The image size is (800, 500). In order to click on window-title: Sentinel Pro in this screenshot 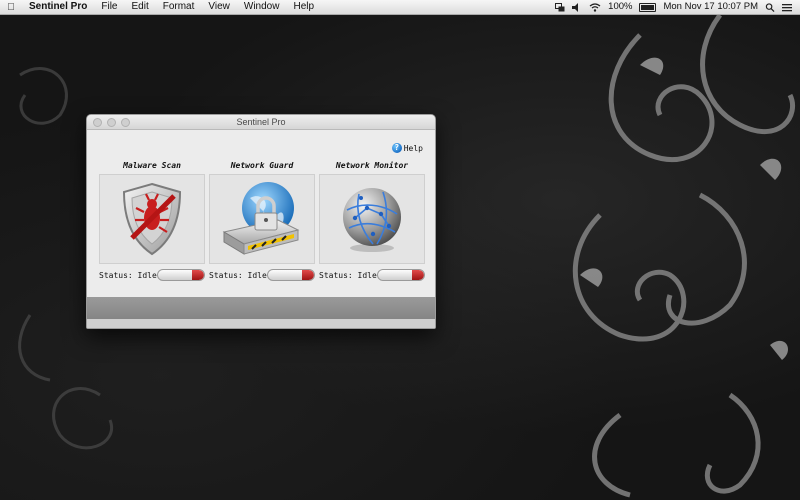, I will do `click(261, 122)`.